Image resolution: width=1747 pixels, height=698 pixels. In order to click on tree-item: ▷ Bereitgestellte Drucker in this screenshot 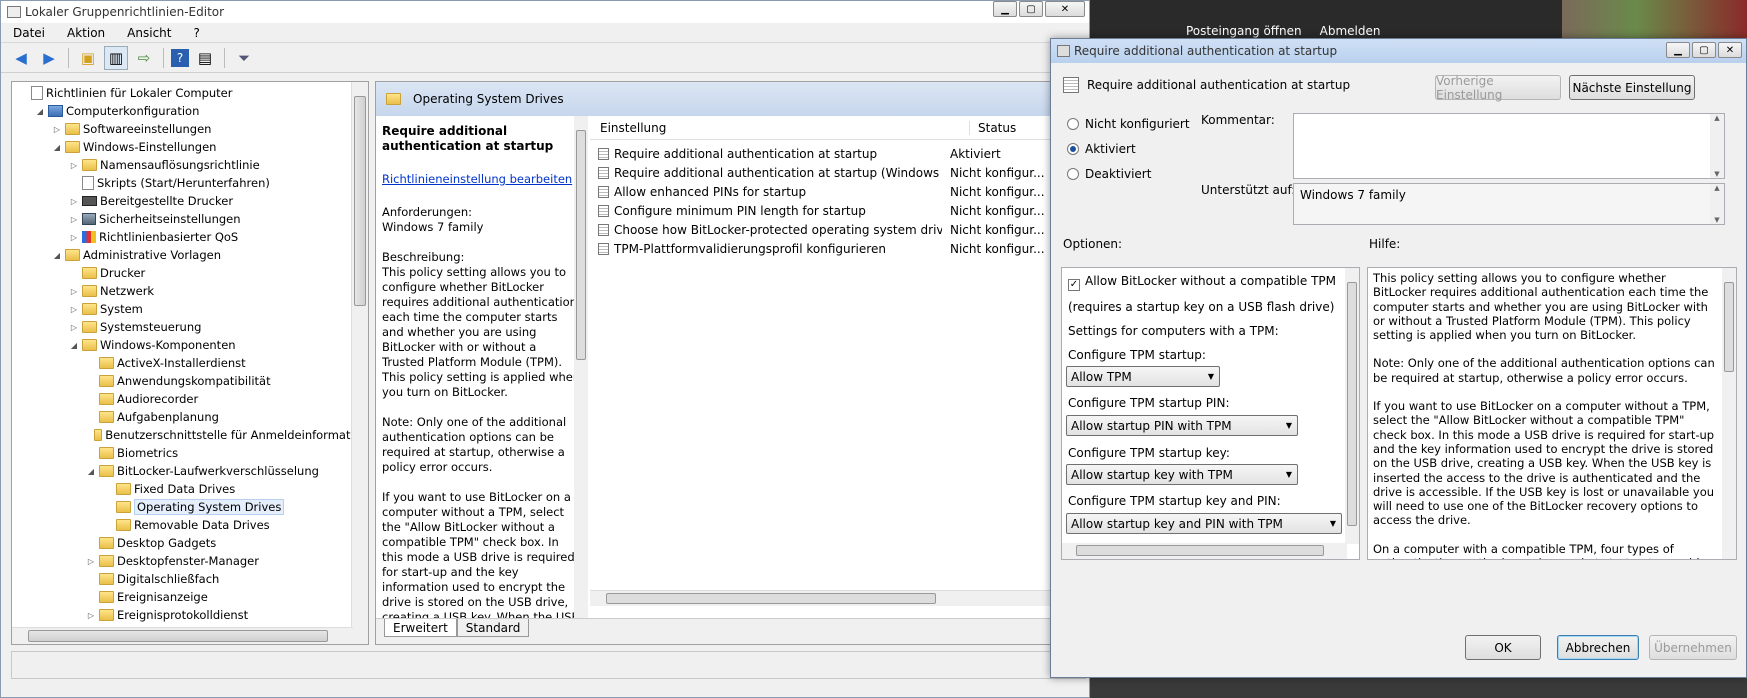, I will do `click(190, 201)`.